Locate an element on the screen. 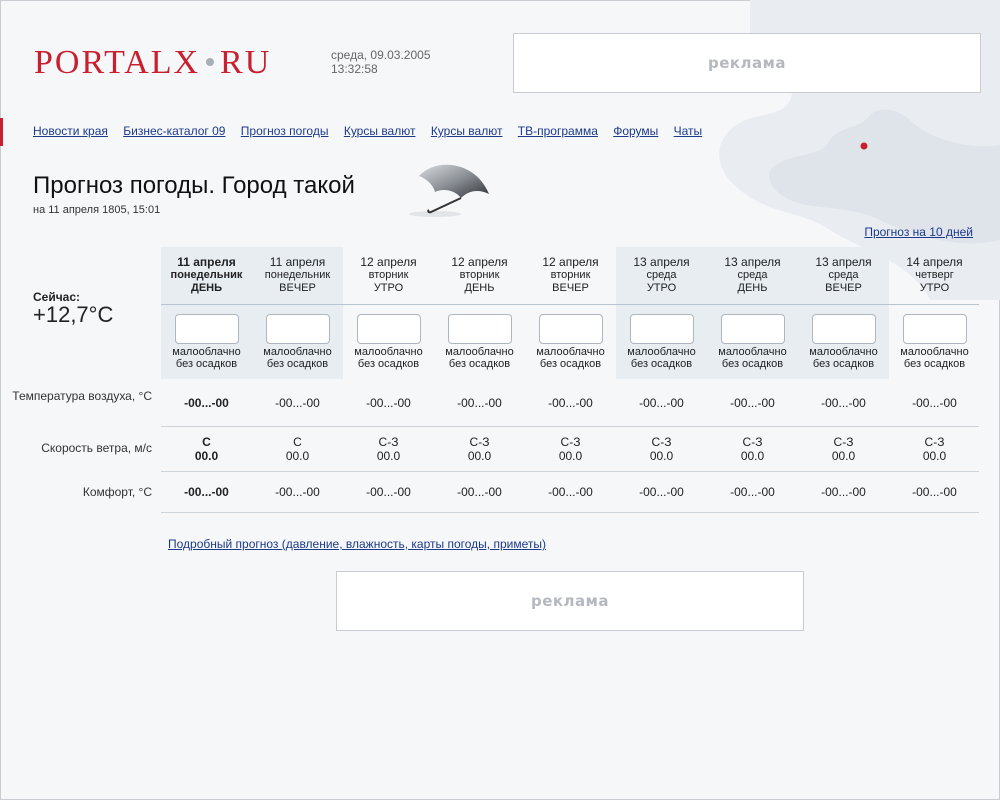 This screenshot has height=800, width=1000. forecast-period-header: 13 апреля среда УТРО is located at coordinates (661, 275).